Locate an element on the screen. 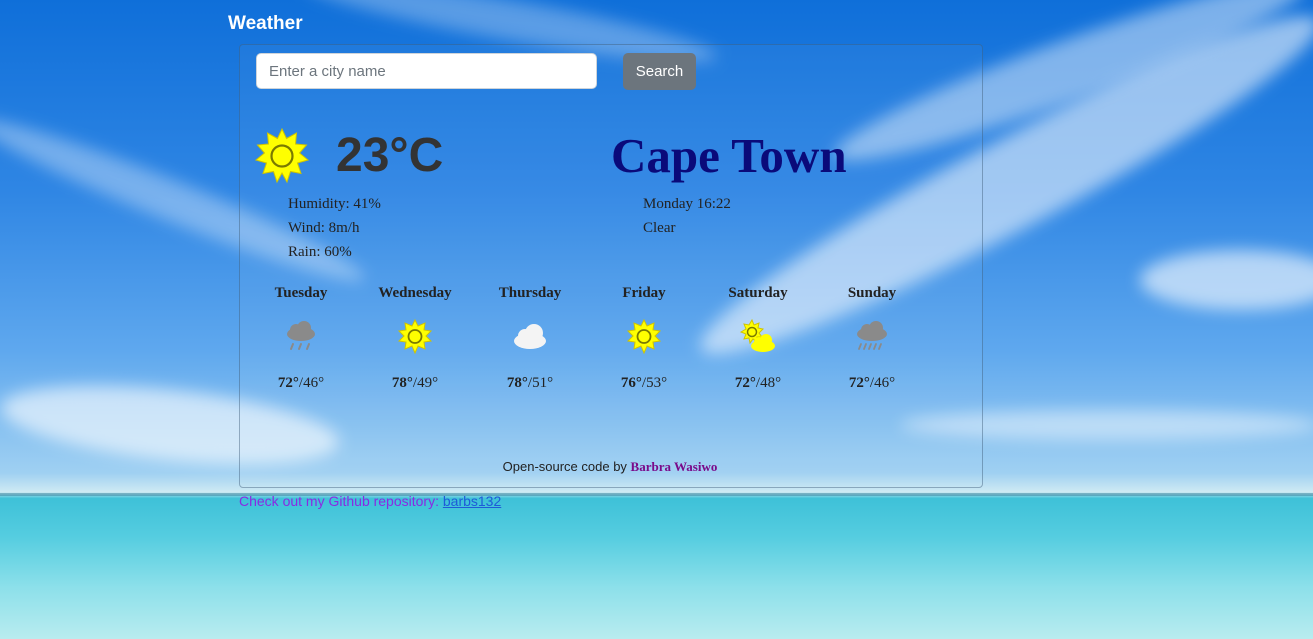  author-name: Barbra Wasiwo is located at coordinates (674, 466).